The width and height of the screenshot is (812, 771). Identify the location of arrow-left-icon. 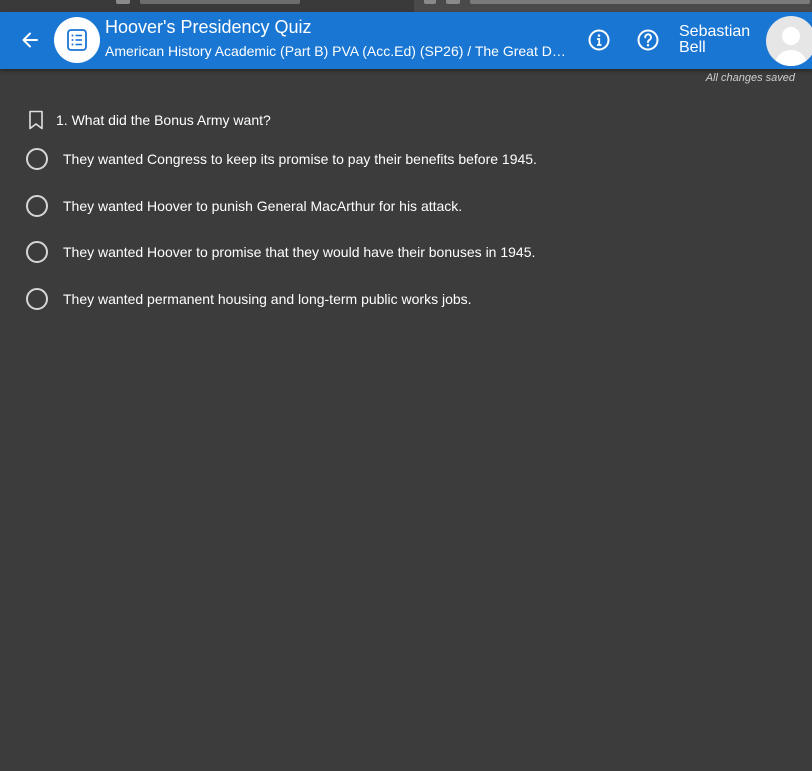
(30, 40).